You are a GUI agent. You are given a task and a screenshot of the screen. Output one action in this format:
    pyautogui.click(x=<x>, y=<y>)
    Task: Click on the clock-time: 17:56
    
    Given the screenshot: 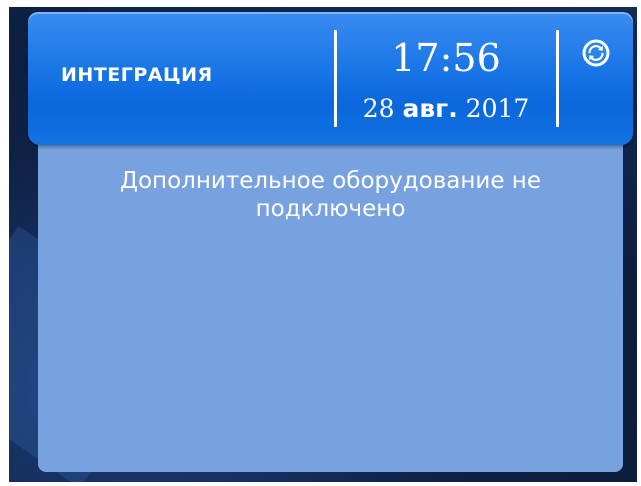 What is the action you would take?
    pyautogui.click(x=446, y=58)
    